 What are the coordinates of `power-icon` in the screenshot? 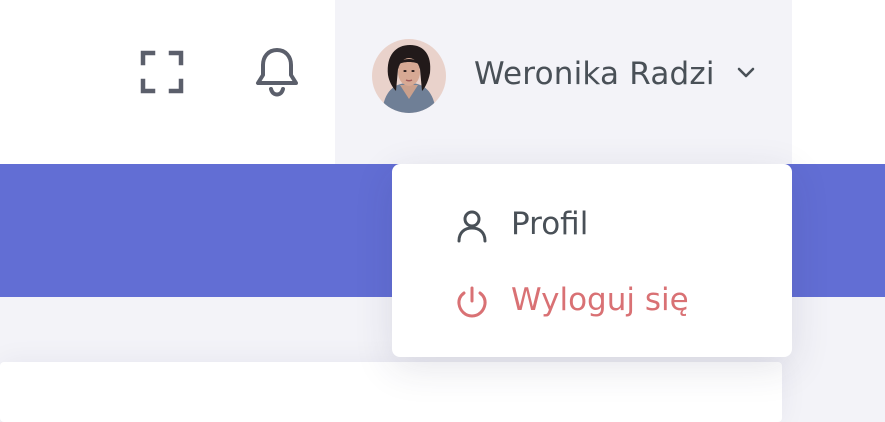 It's located at (472, 302).